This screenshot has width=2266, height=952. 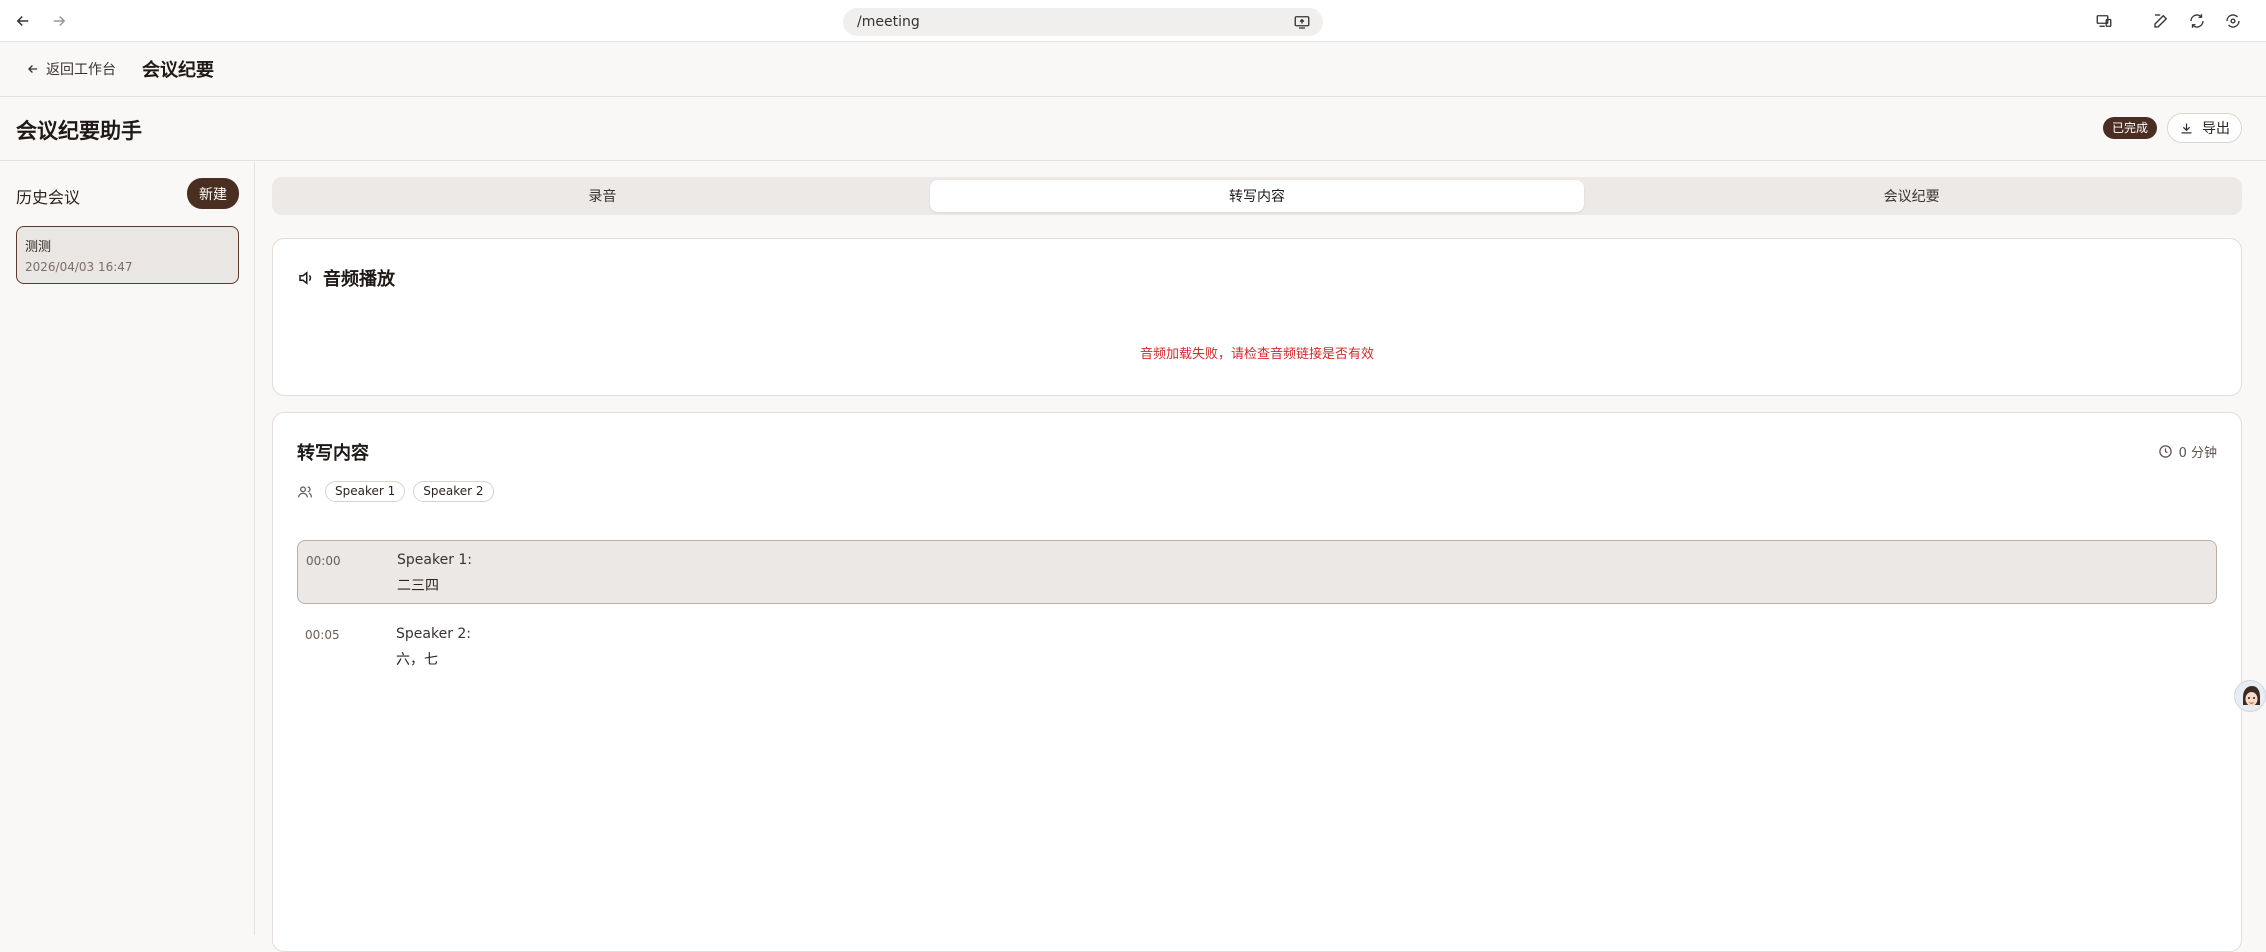 What do you see at coordinates (453, 491) in the screenshot?
I see `speaker-chip: Speaker 2` at bounding box center [453, 491].